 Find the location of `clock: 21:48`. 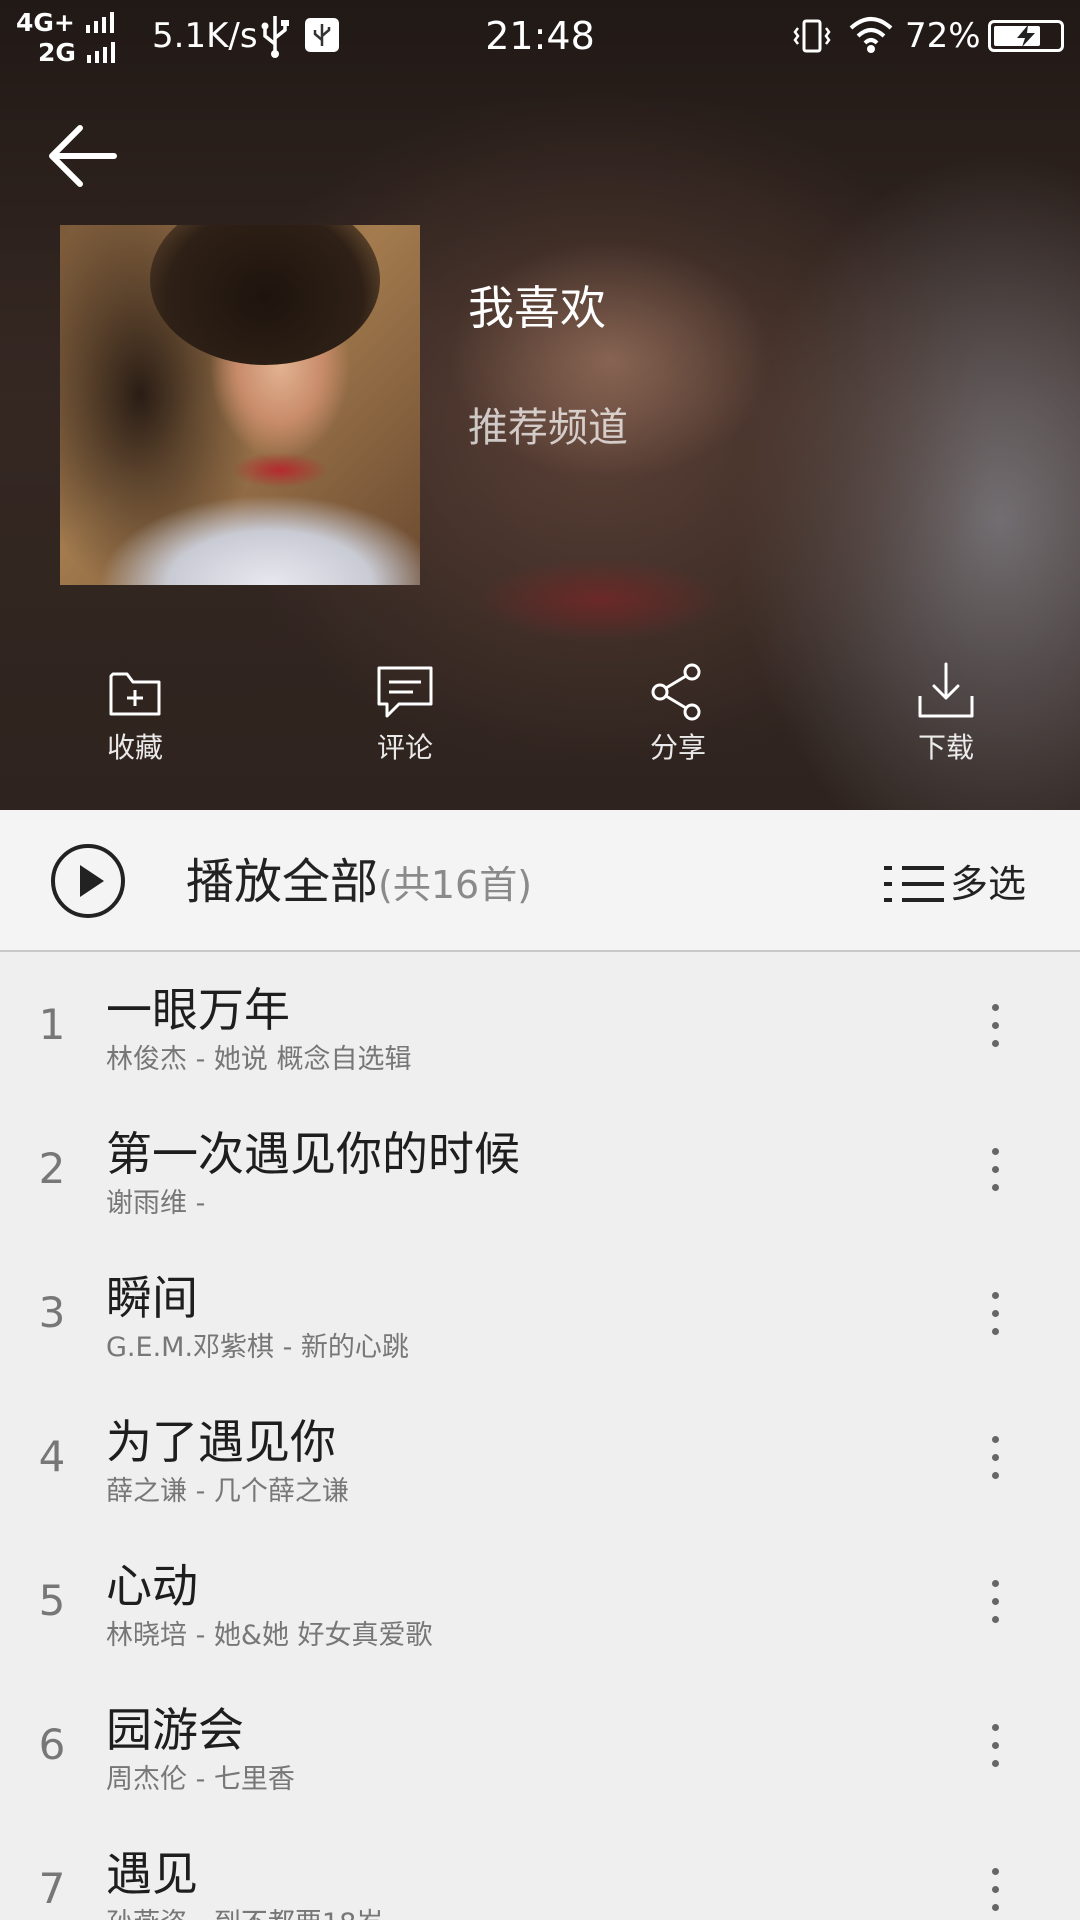

clock: 21:48 is located at coordinates (540, 36).